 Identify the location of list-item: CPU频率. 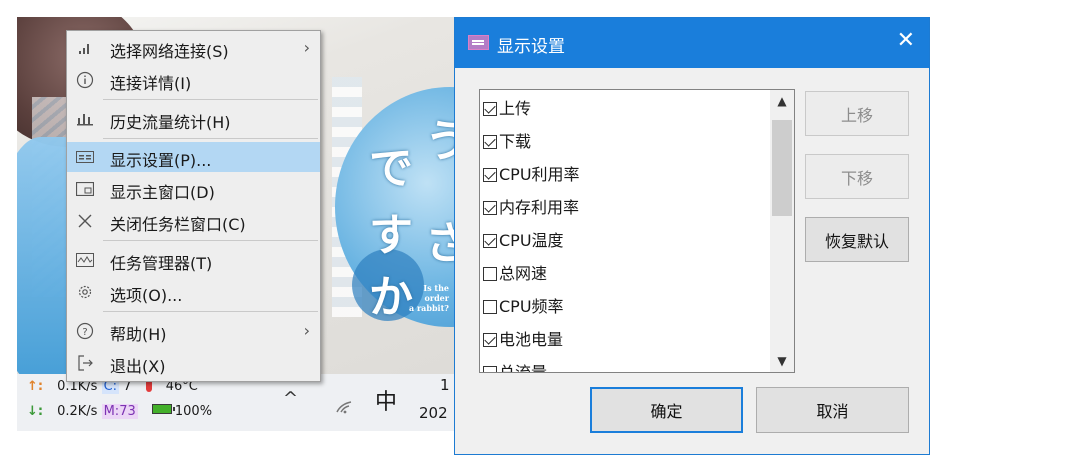
(523, 309).